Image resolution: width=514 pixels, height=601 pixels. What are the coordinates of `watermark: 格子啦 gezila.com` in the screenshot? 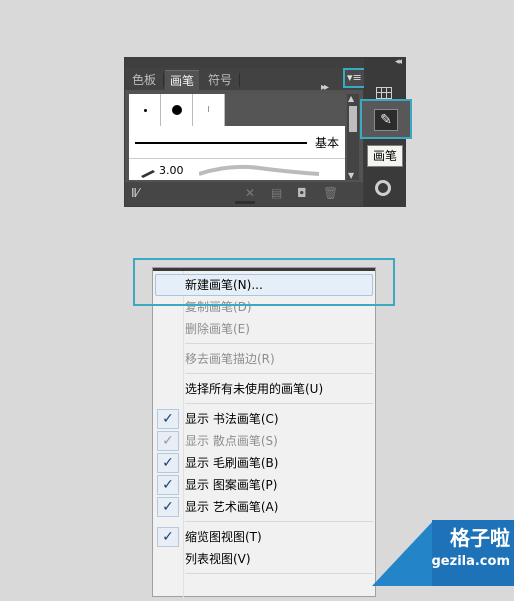 It's located at (443, 548).